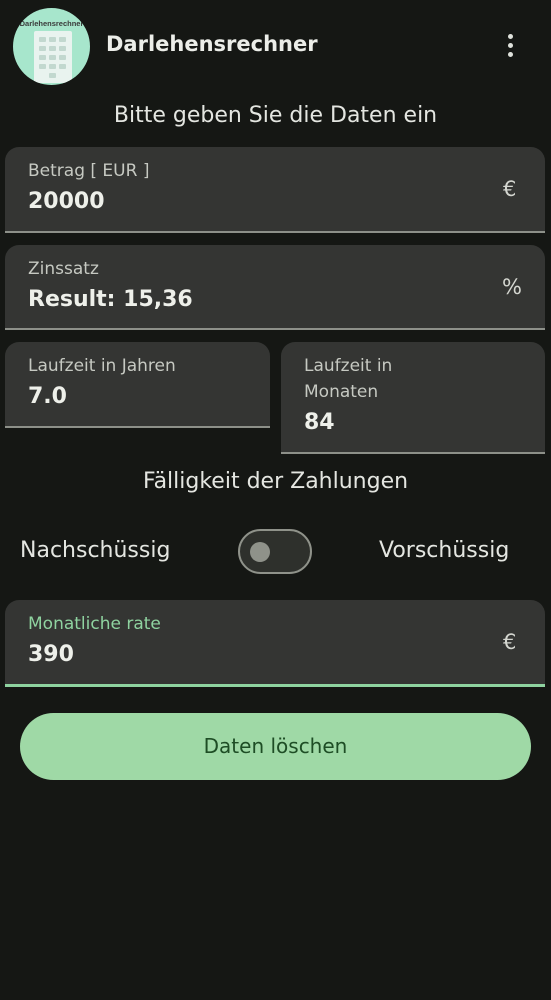 This screenshot has width=551, height=1000. I want to click on monthly-rate-value: 390, so click(51, 654).